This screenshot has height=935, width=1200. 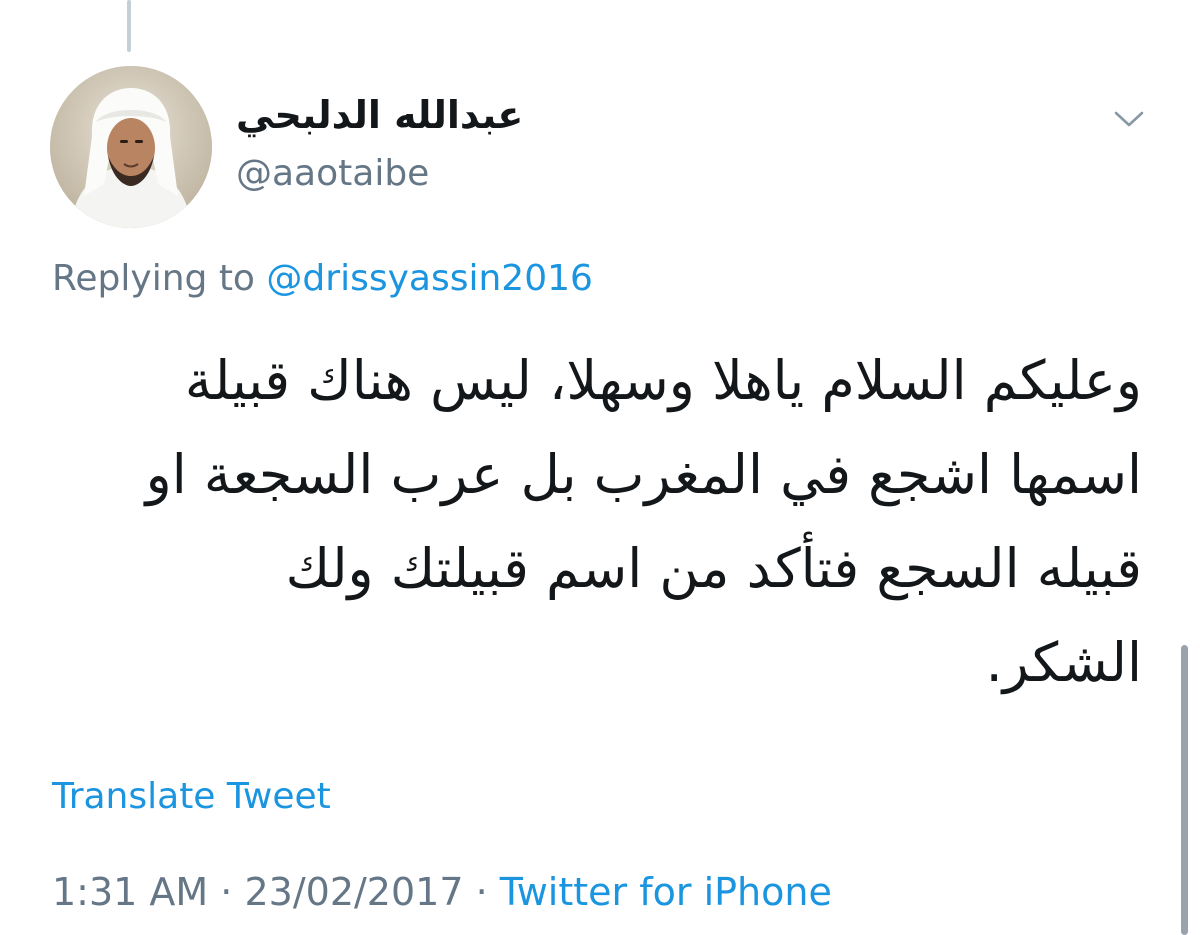 I want to click on replying-to-label: Replying to, so click(x=153, y=278).